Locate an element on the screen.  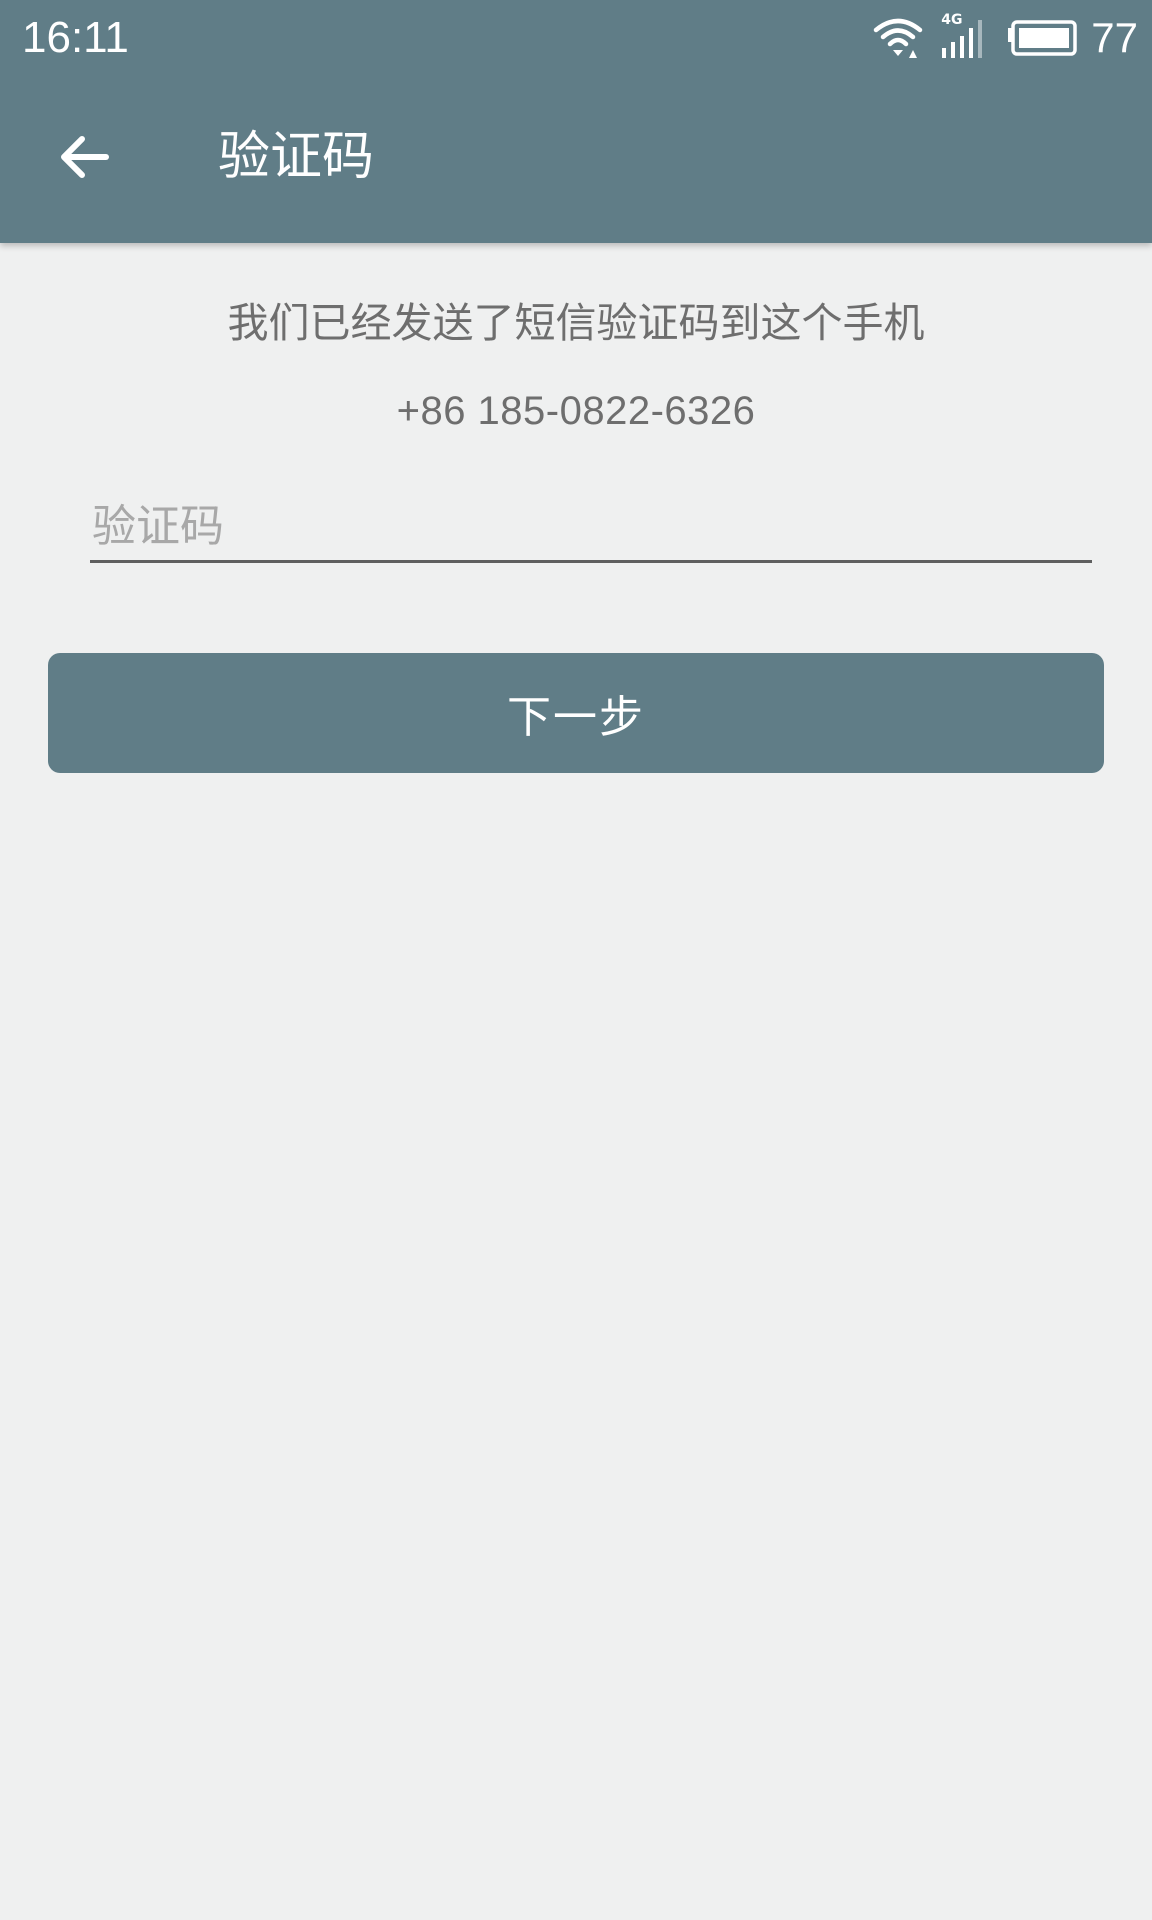
battery-level: 77 is located at coordinates (1114, 37).